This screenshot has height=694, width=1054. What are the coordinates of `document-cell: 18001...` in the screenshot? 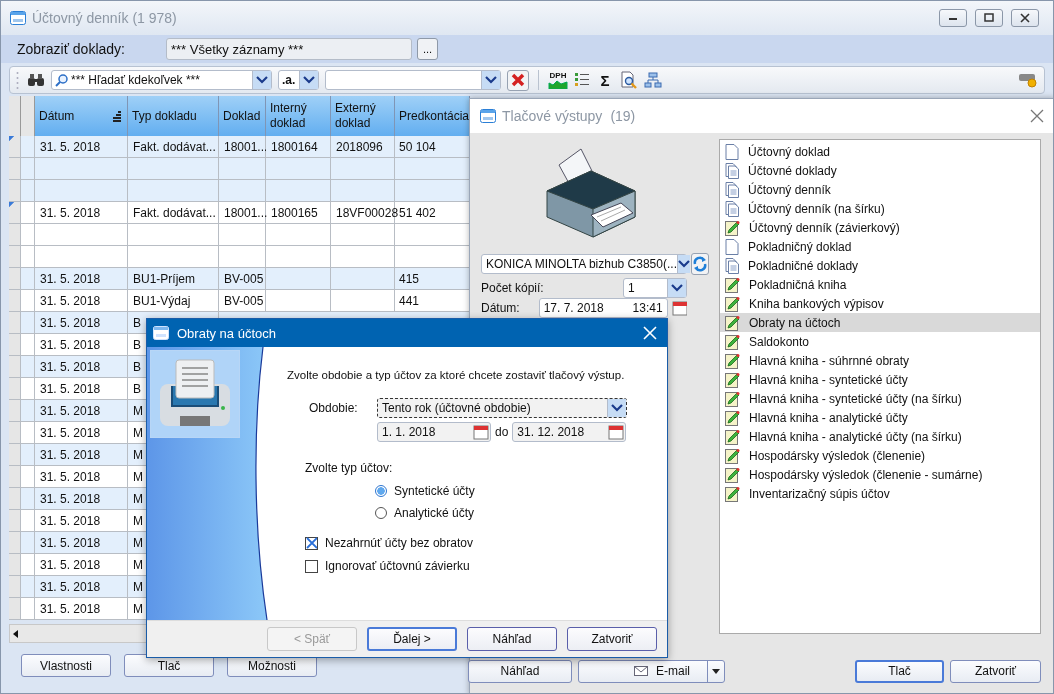 It's located at (242, 147).